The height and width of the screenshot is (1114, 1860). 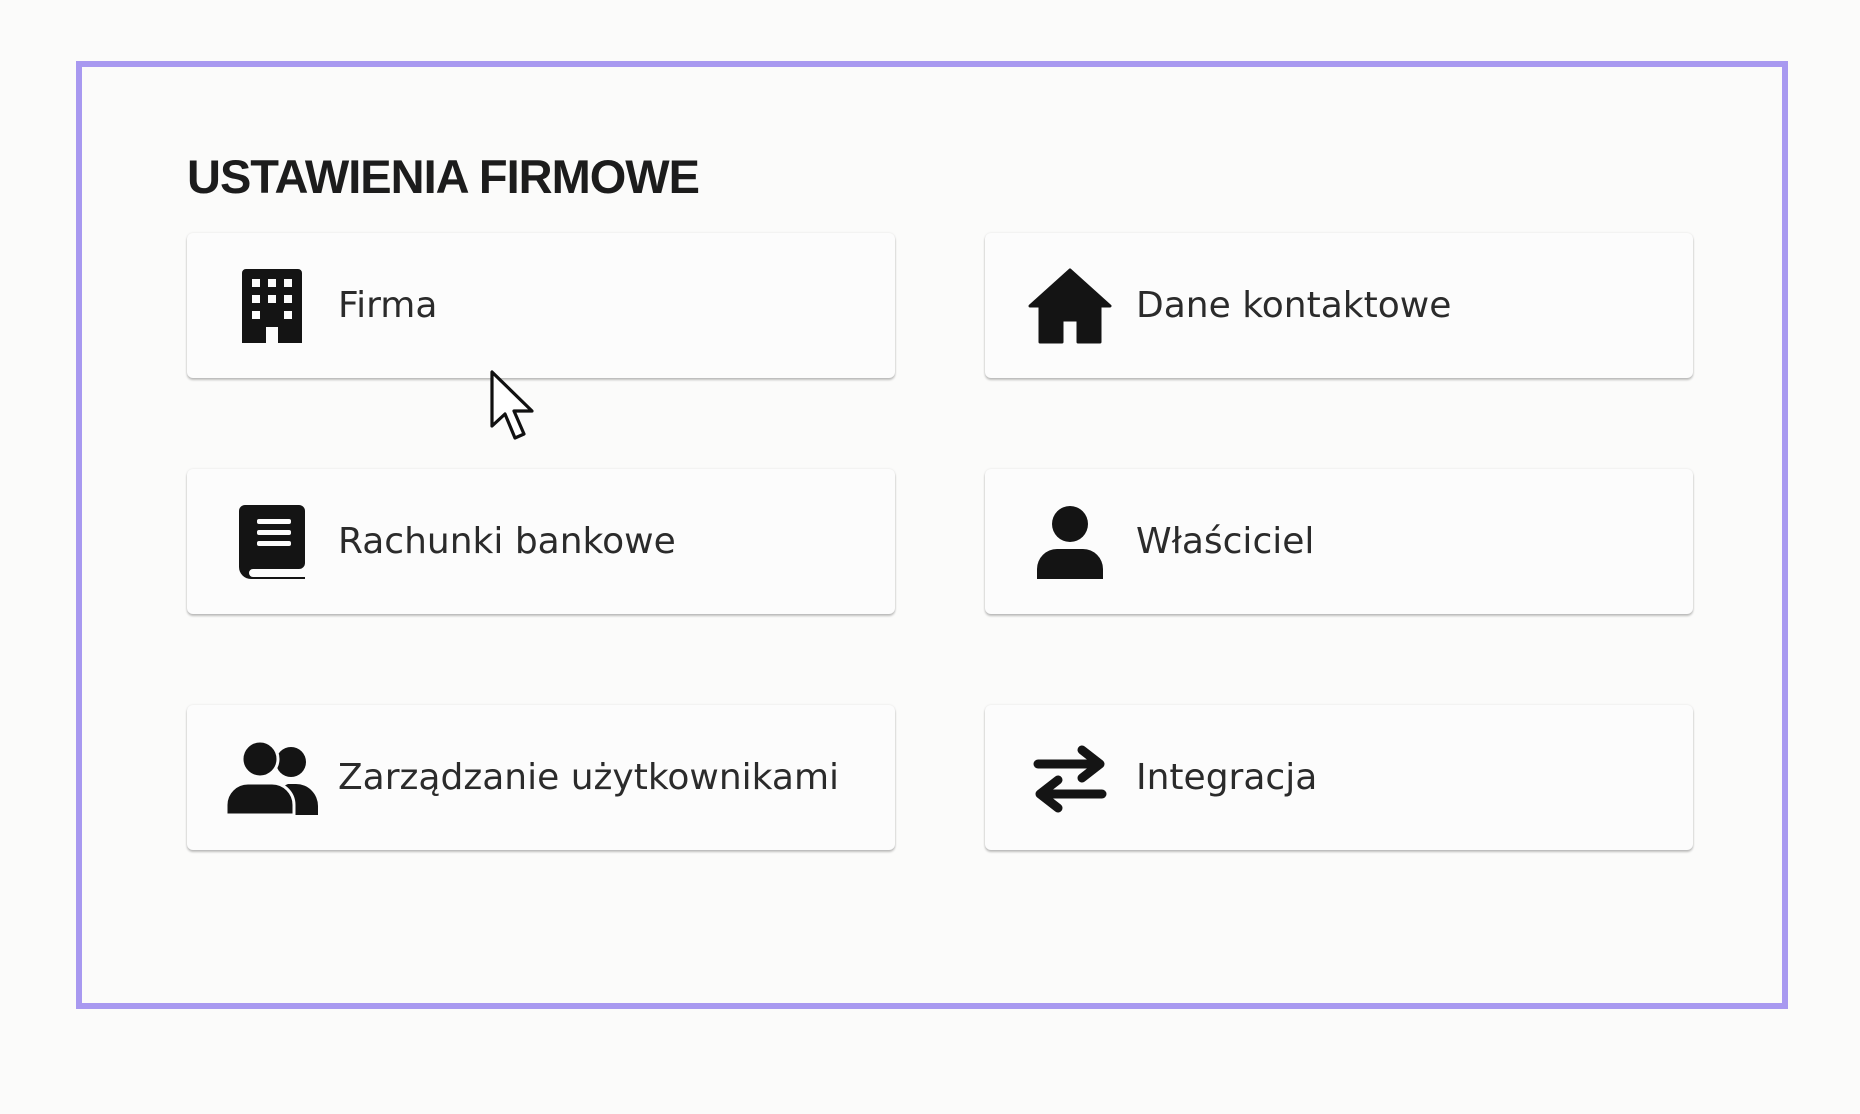 I want to click on settings-card-label: Integracja, so click(x=1227, y=777).